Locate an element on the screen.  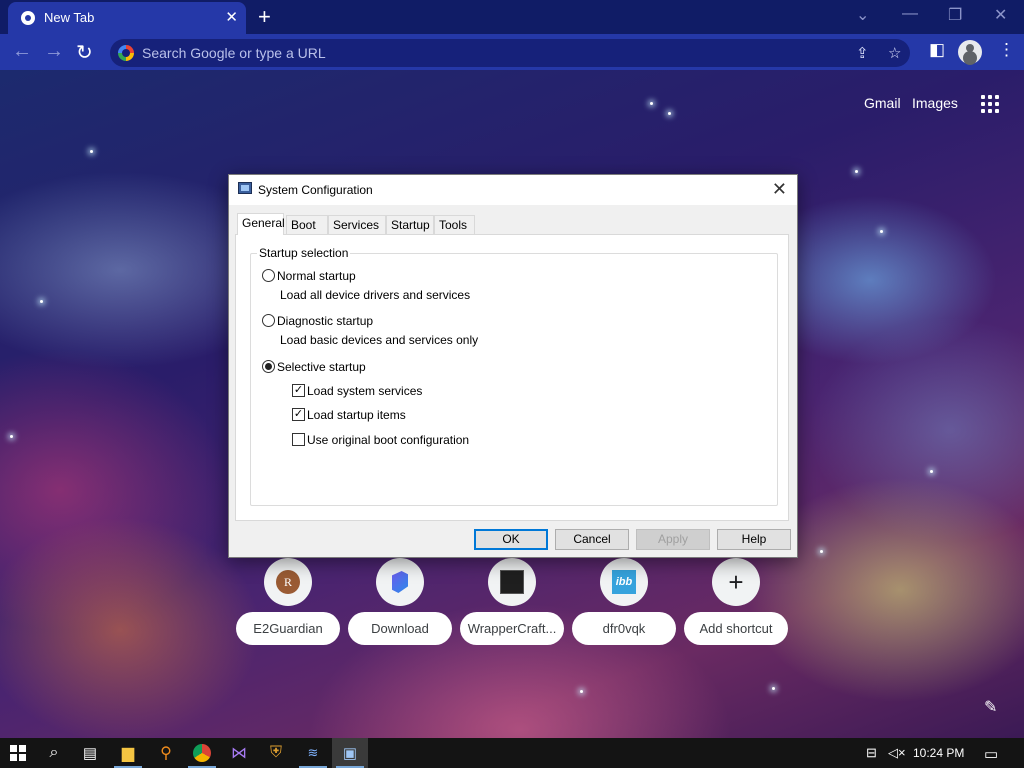
selective-startup-radio is located at coordinates (268, 366).